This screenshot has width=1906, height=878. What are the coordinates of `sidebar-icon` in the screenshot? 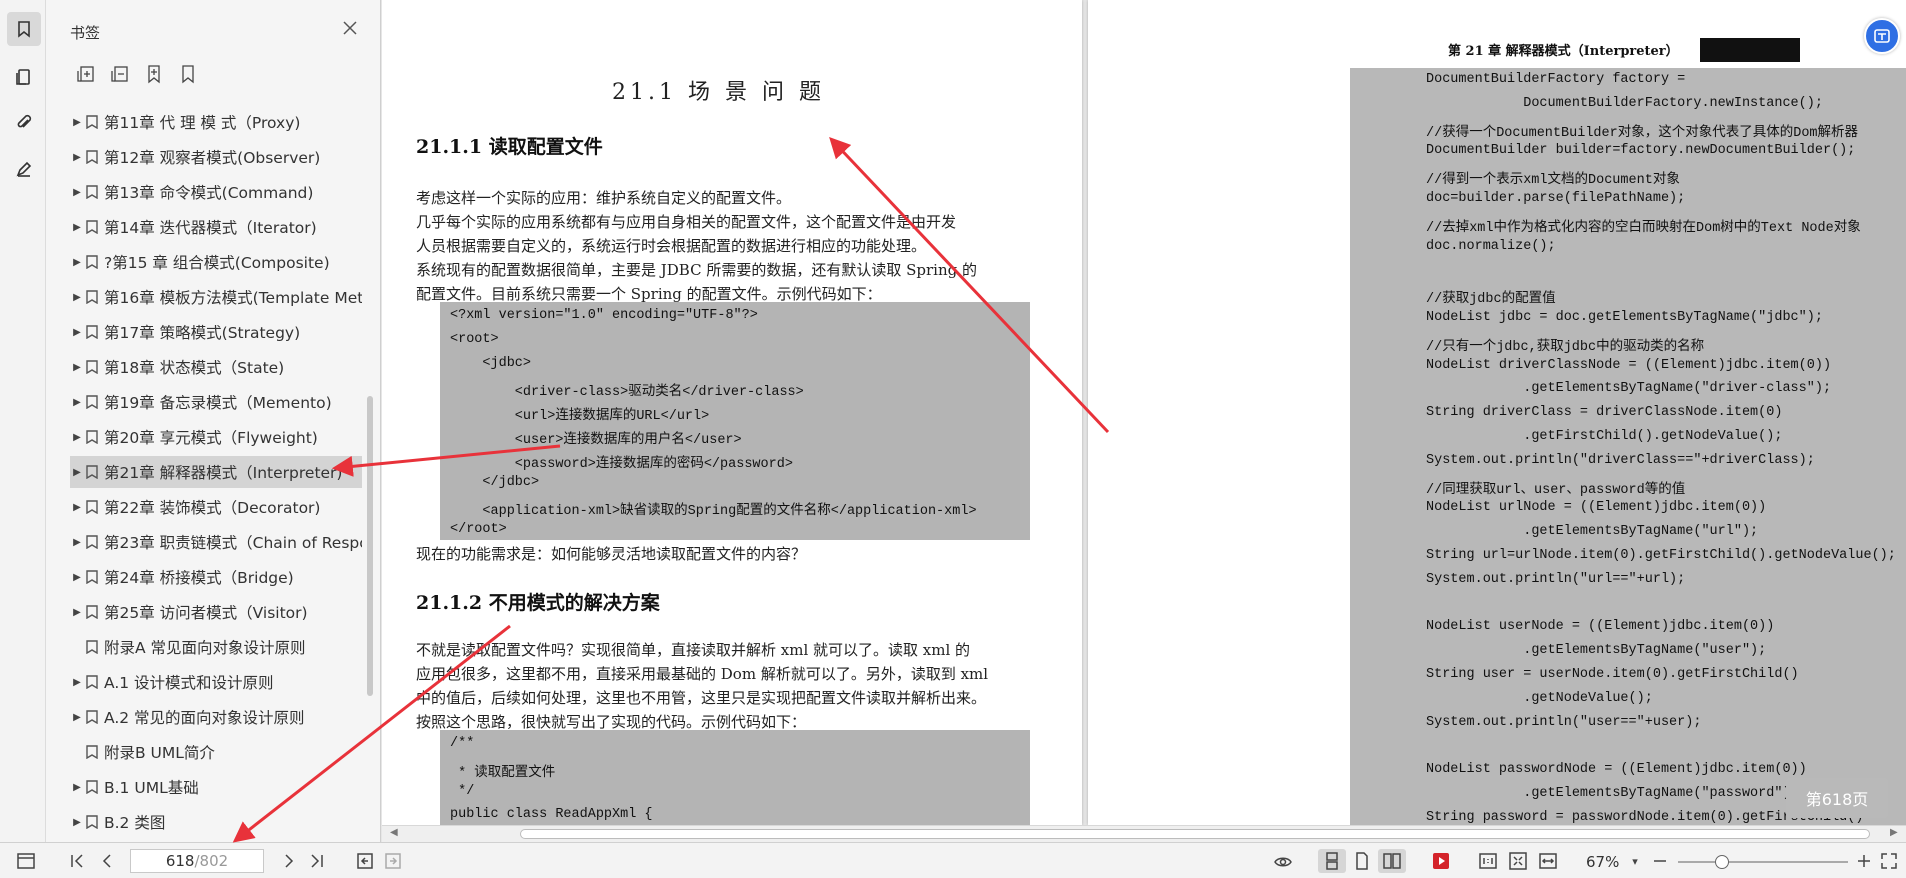 It's located at (26, 861).